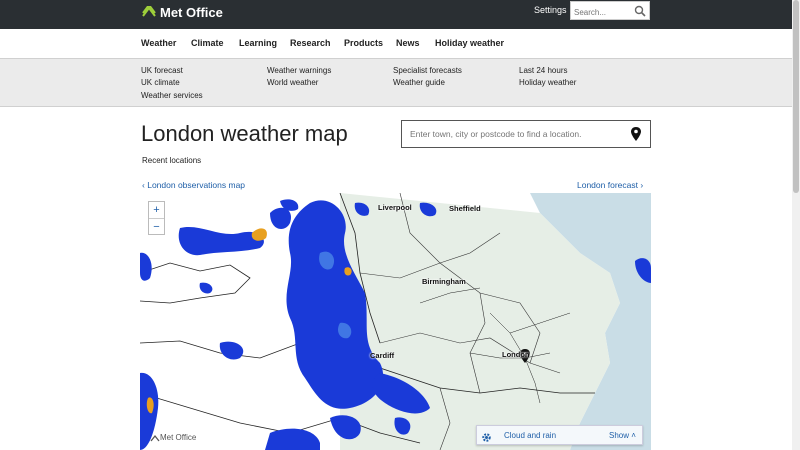 This screenshot has width=800, height=450. Describe the element at coordinates (465, 208) in the screenshot. I see `city-label-sheffield: Sheffield` at that location.